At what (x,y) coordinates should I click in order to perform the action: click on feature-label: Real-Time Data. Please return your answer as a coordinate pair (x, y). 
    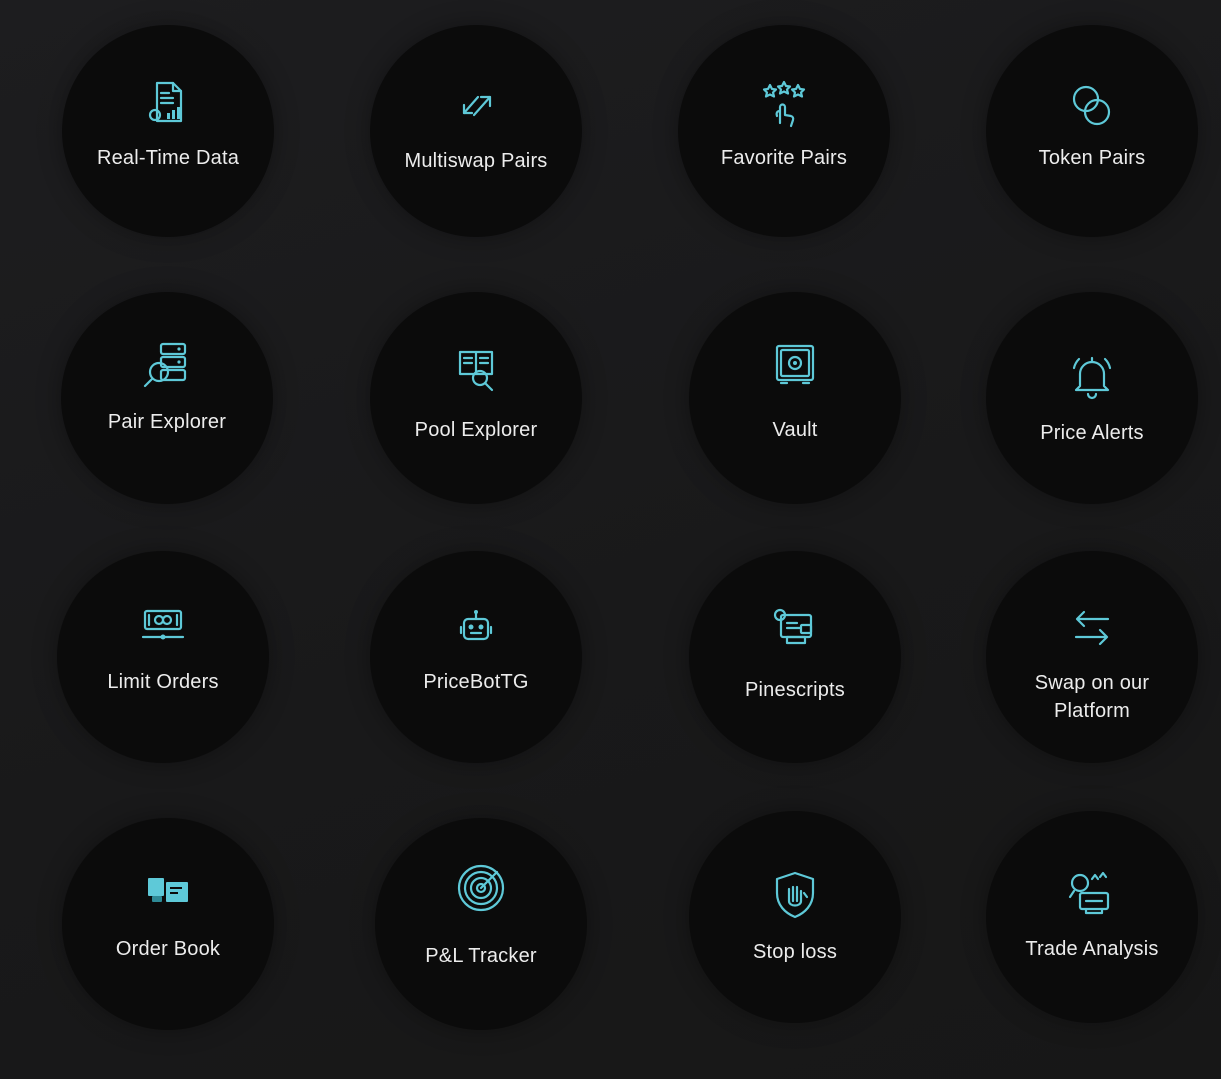
    Looking at the image, I should click on (168, 158).